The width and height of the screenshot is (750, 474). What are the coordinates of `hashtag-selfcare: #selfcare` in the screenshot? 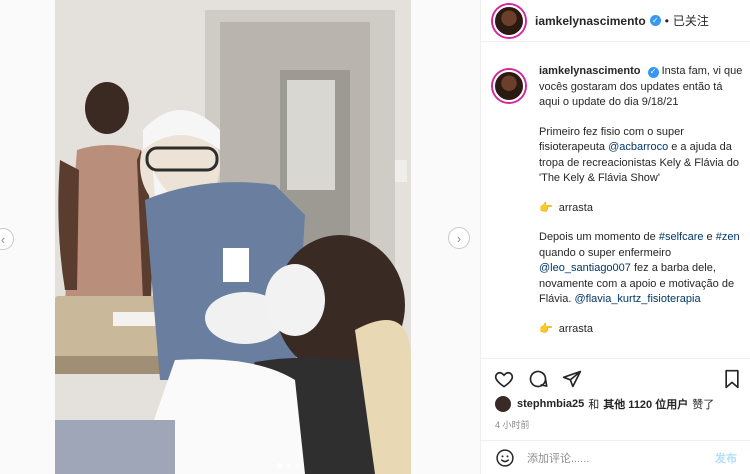 It's located at (681, 237).